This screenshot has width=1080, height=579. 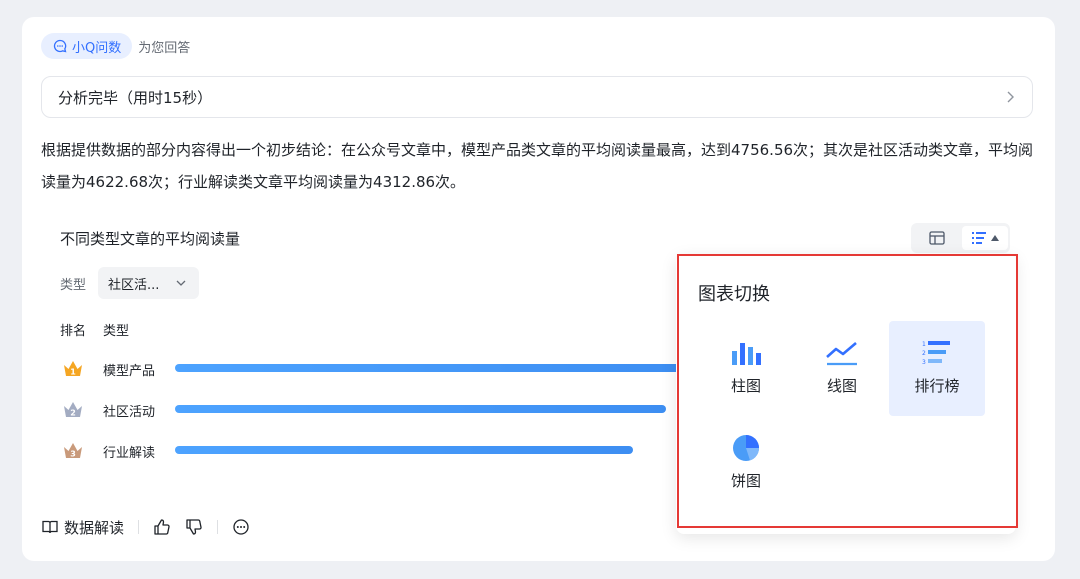 I want to click on crown-rank-icon: 1, so click(x=73, y=369).